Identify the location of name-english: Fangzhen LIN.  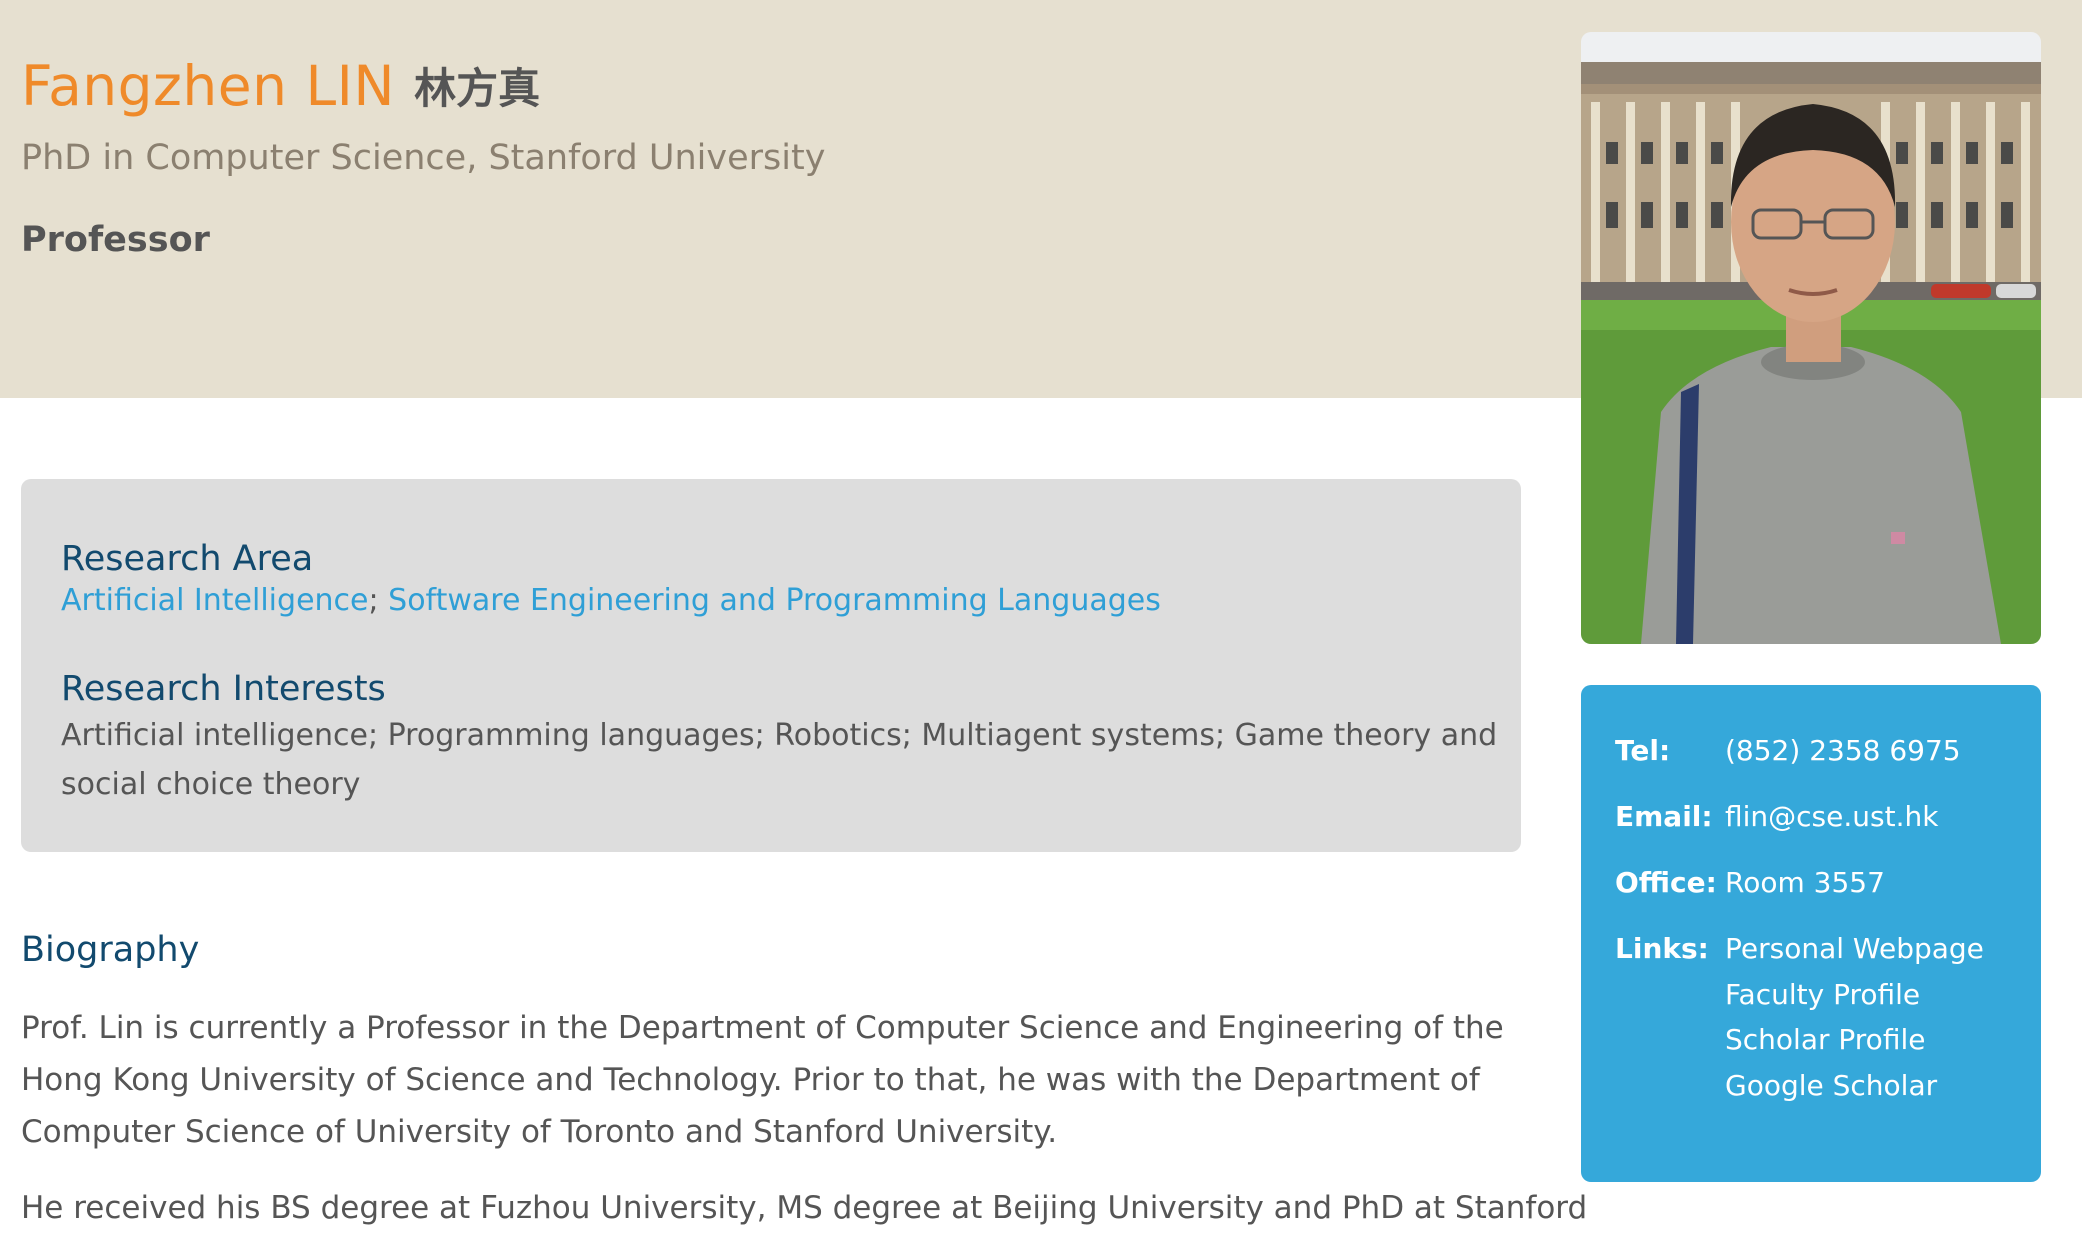
(208, 86).